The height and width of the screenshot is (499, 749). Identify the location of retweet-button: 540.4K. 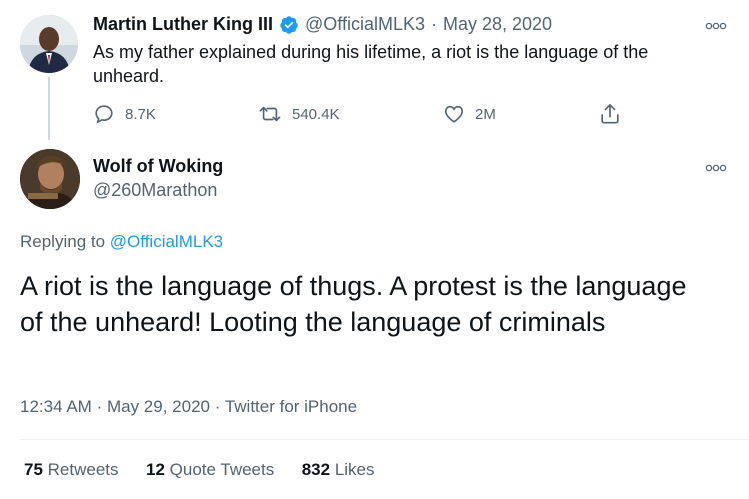
(299, 114).